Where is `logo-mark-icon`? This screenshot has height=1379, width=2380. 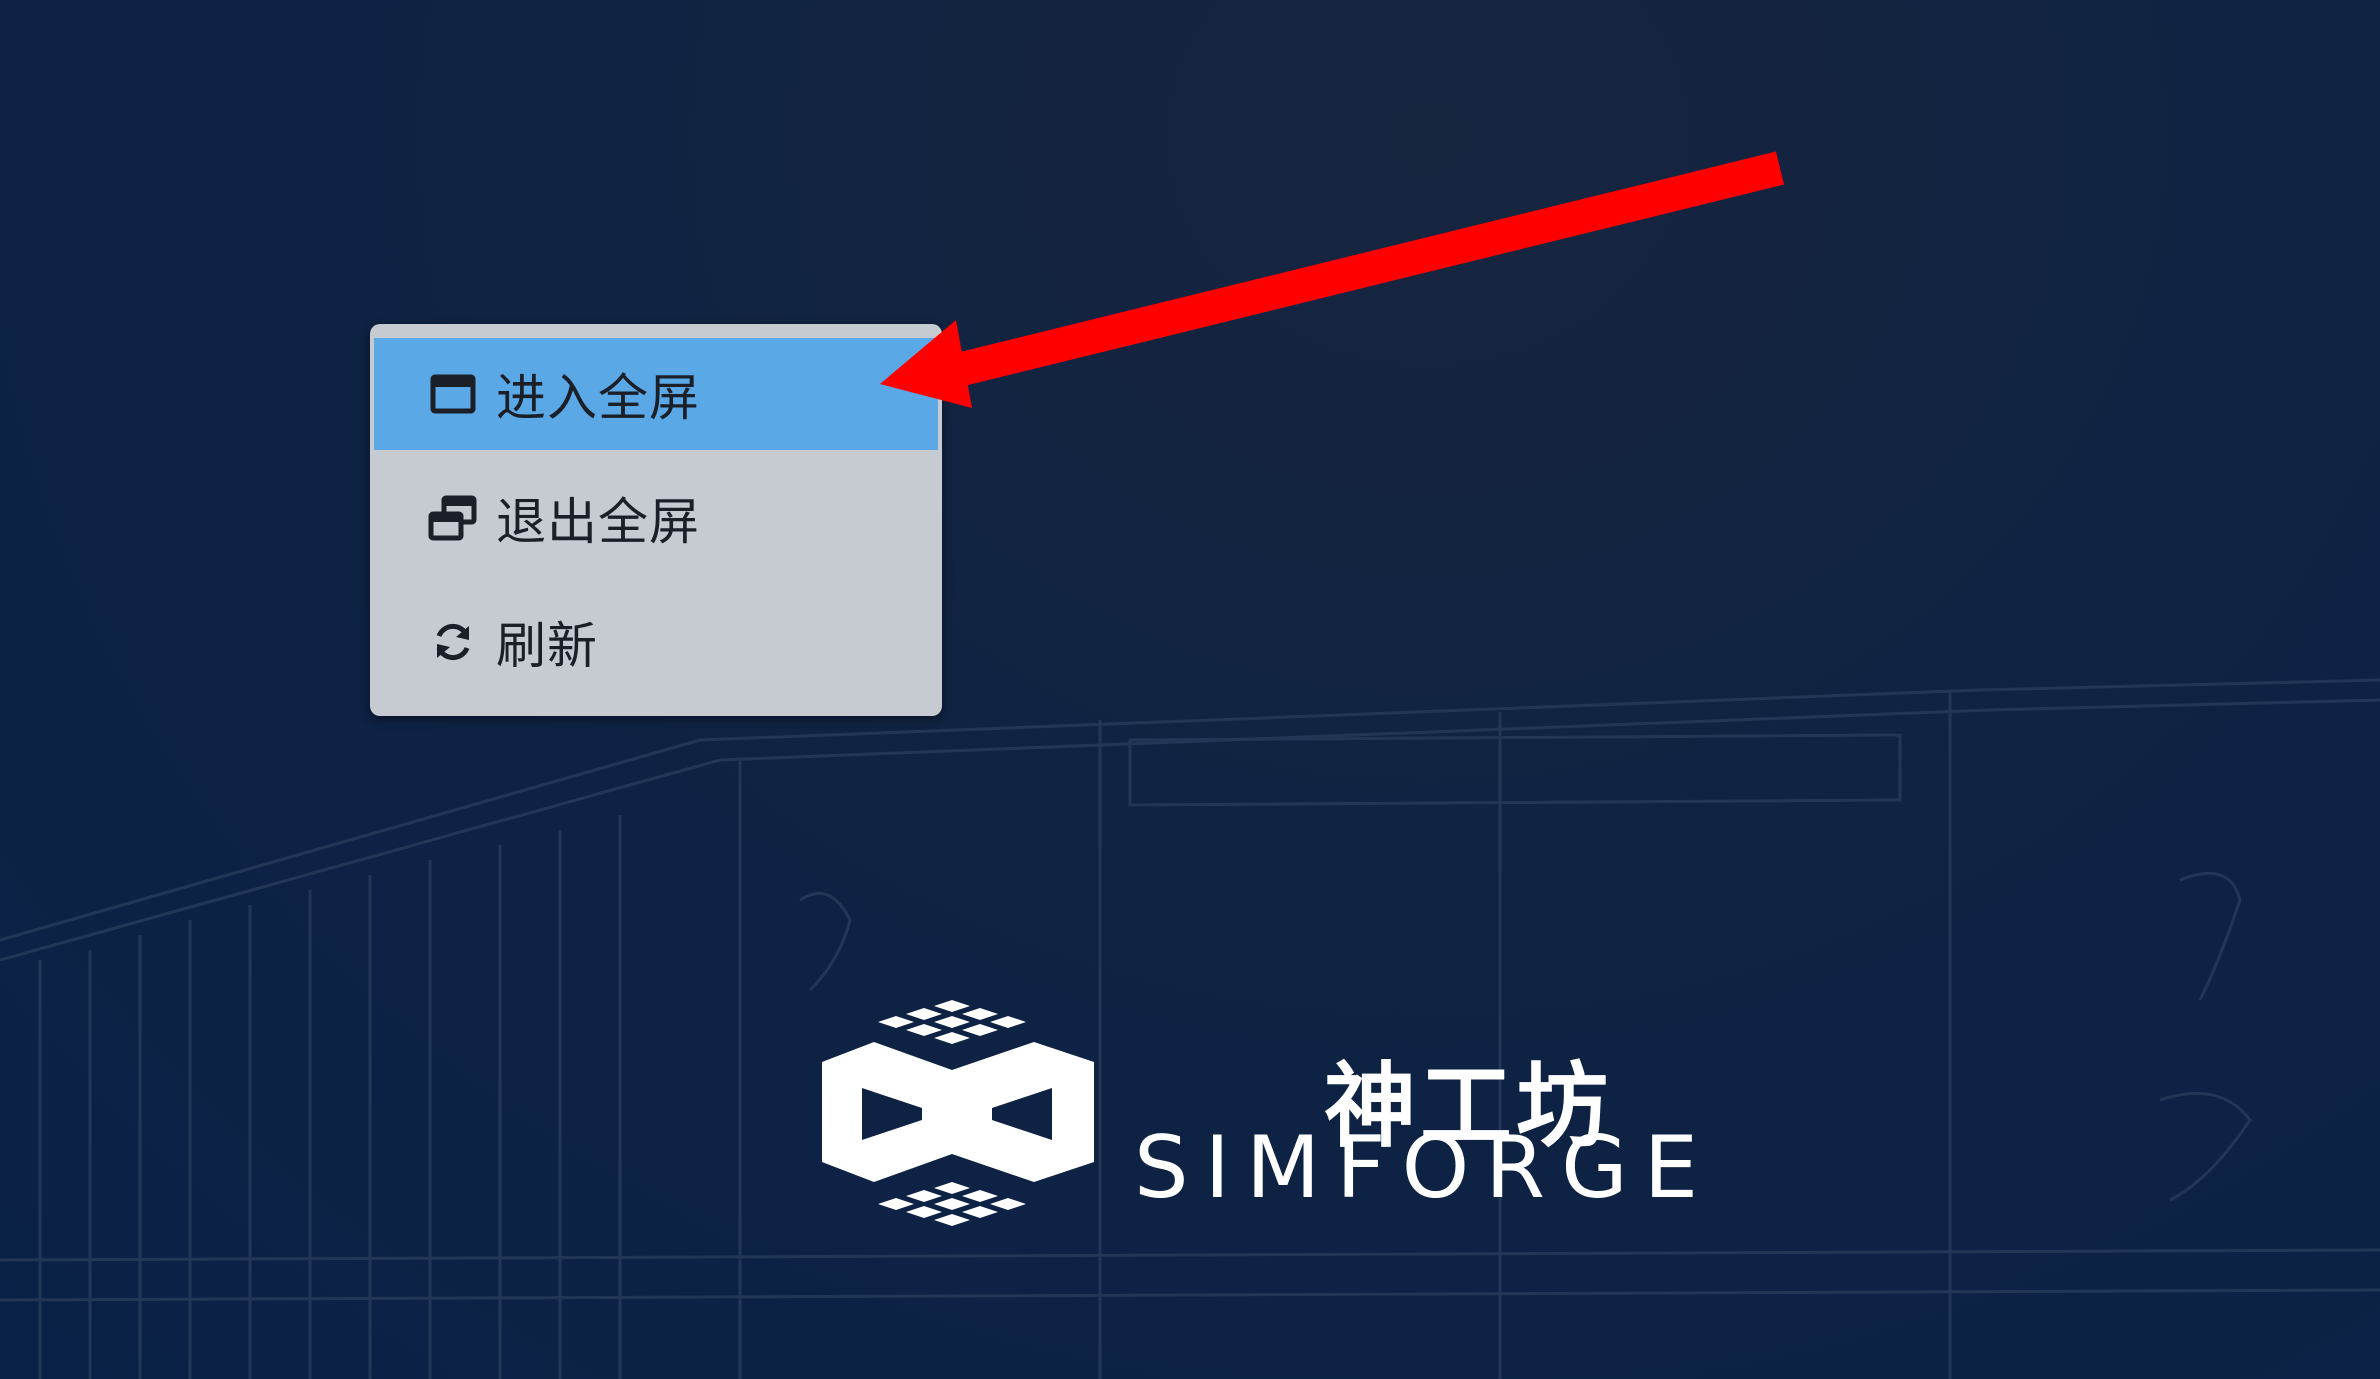
logo-mark-icon is located at coordinates (958, 1113).